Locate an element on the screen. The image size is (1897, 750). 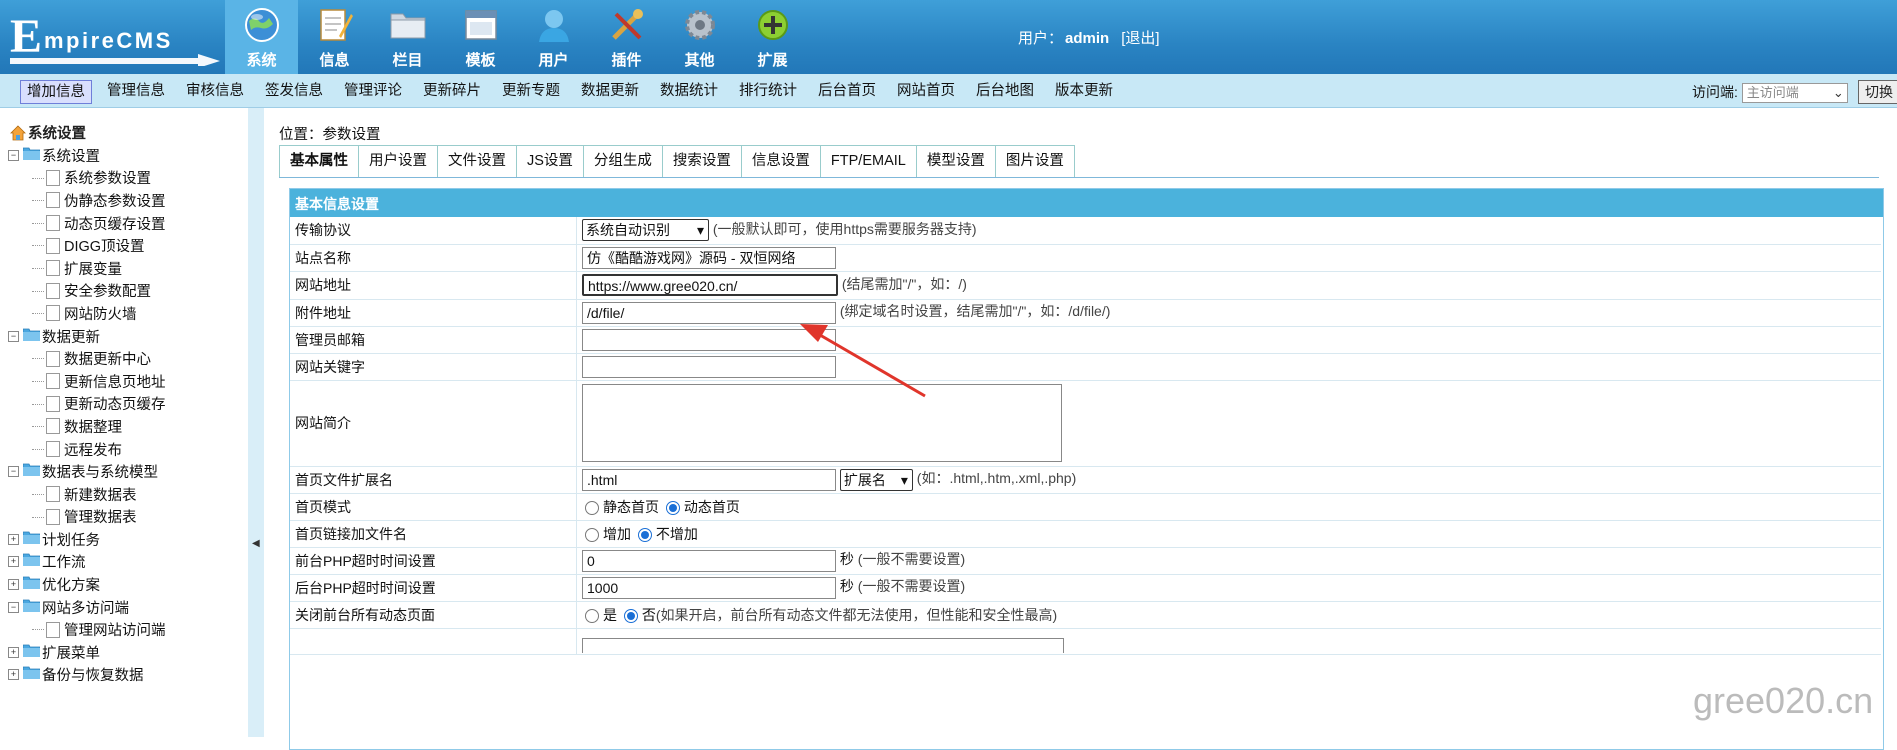
tree-leaf: 数据整理 is located at coordinates (99, 426).